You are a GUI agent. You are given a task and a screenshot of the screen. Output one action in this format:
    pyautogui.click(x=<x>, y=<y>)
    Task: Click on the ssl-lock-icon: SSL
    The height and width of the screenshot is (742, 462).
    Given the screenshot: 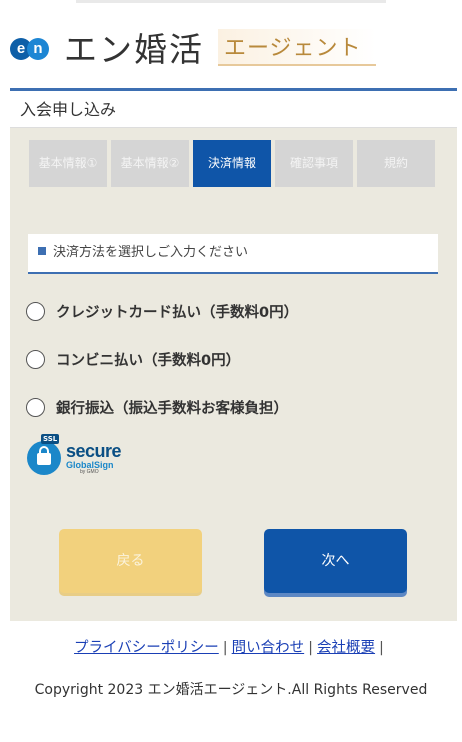 What is the action you would take?
    pyautogui.click(x=44, y=454)
    